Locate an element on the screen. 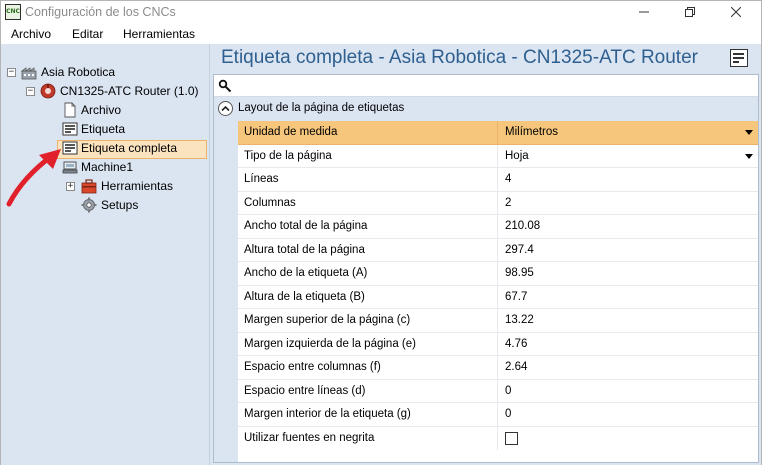 The height and width of the screenshot is (465, 762). property-name: Líneas is located at coordinates (368, 179).